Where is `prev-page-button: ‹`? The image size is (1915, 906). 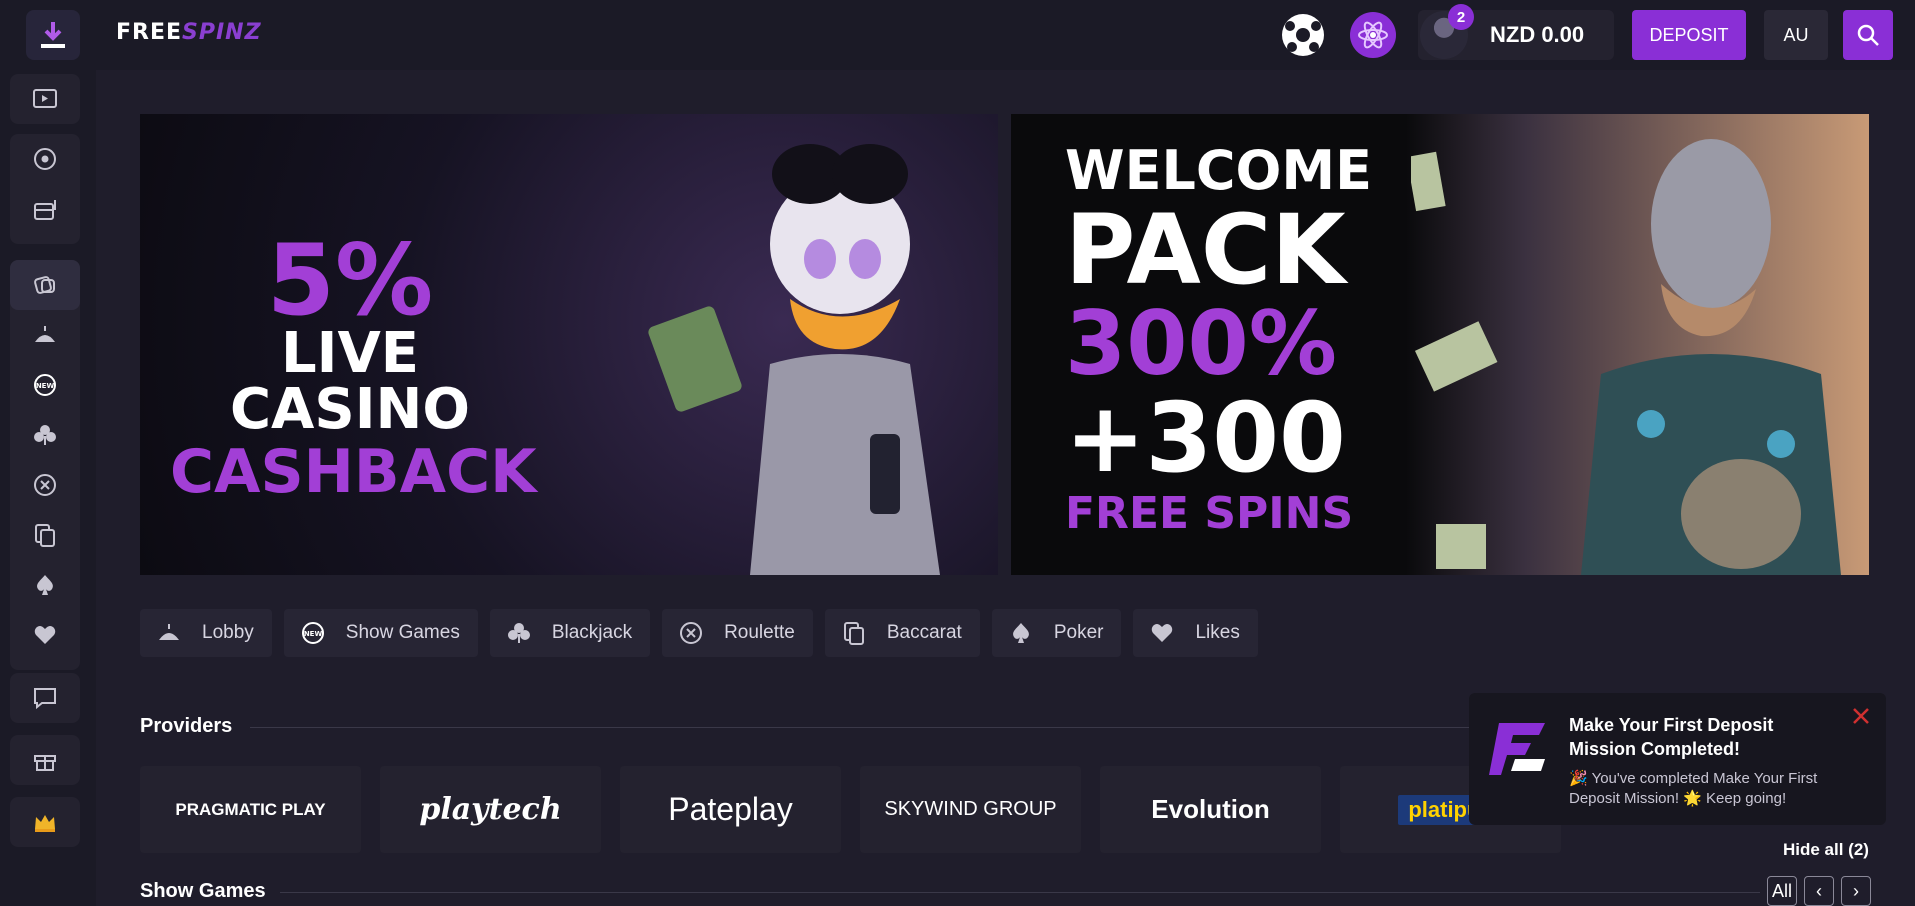 prev-page-button: ‹ is located at coordinates (1819, 891).